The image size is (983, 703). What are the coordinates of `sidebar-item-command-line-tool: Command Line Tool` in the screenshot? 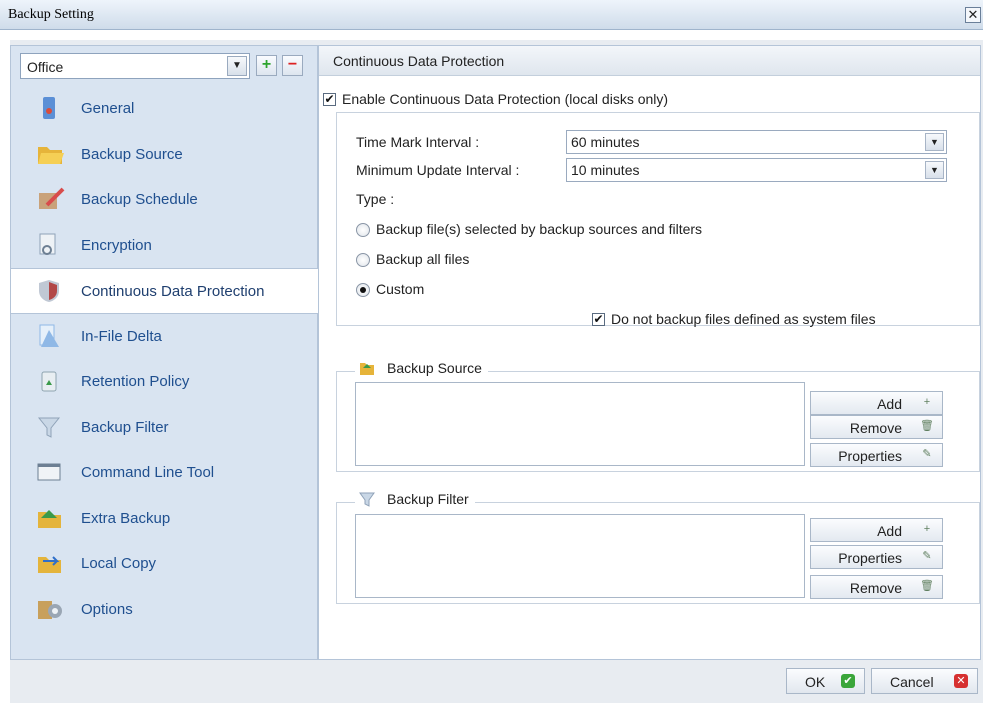 It's located at (165, 473).